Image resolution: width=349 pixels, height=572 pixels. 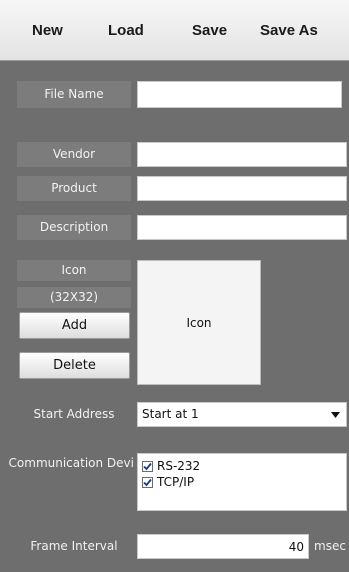 I want to click on frame-interval-label: Frame Interval, so click(x=74, y=546).